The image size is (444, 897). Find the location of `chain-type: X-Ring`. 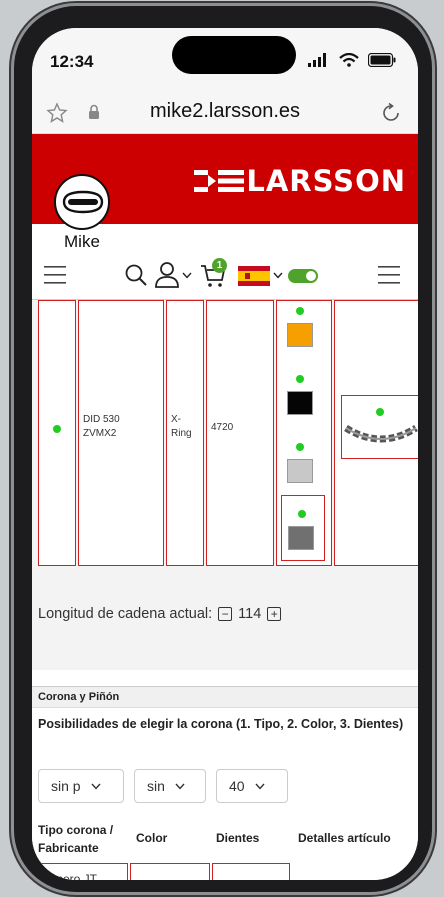

chain-type: X-Ring is located at coordinates (181, 426).